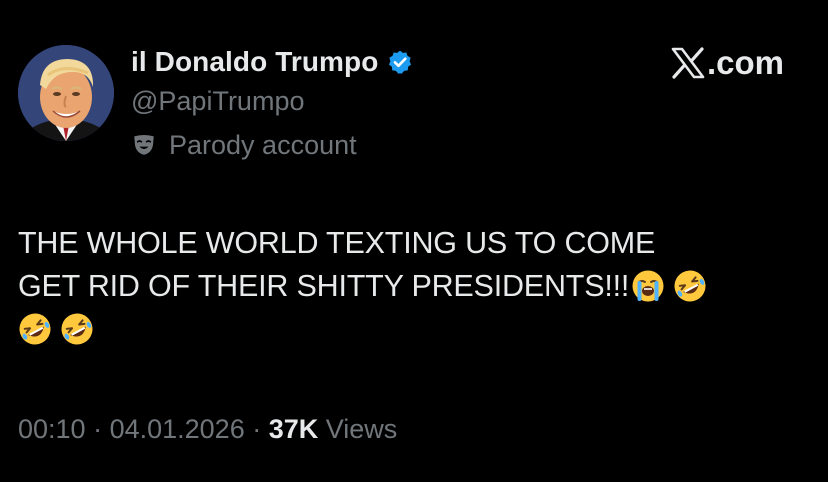 The height and width of the screenshot is (482, 828). I want to click on tweet-date: 04.01.2026, so click(177, 429).